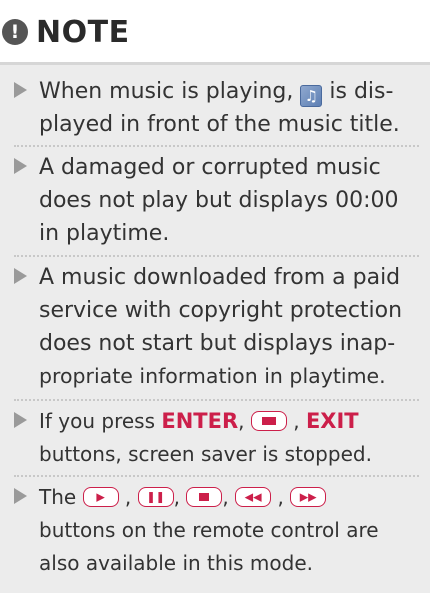  I want to click on item-text: buttons on the remote control are, so click(209, 530).